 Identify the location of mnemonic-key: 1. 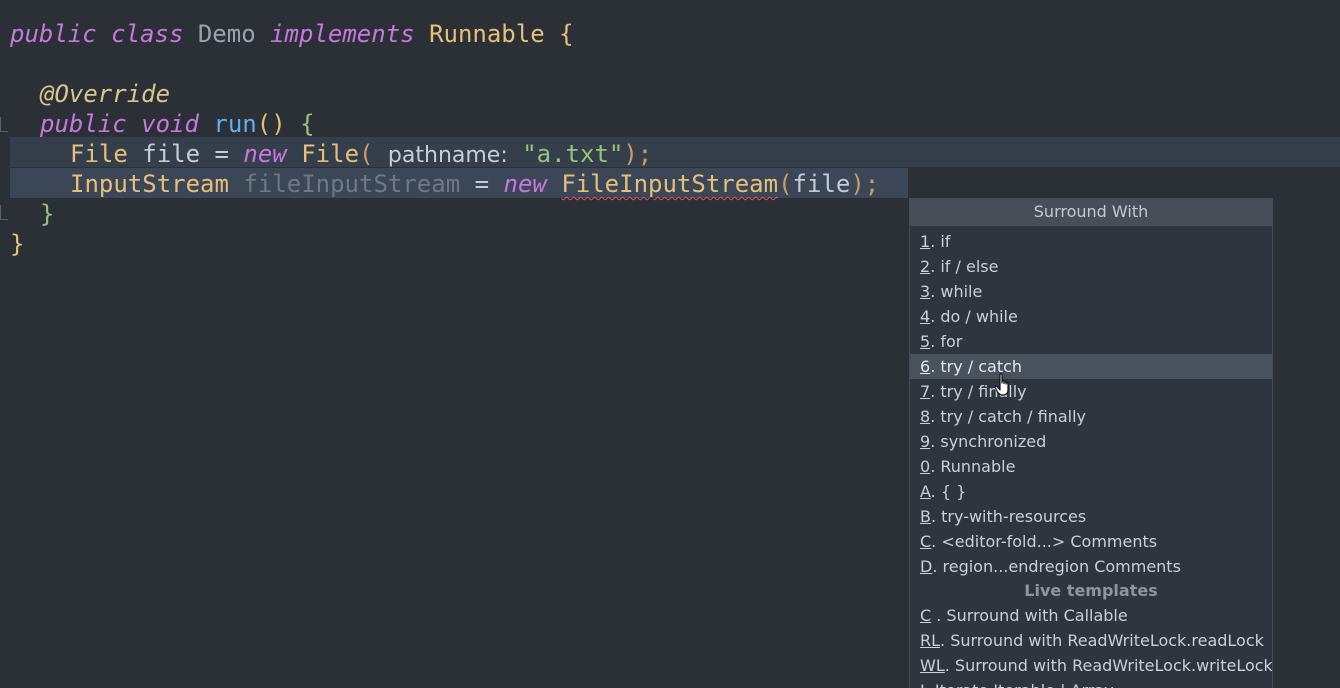
(925, 241).